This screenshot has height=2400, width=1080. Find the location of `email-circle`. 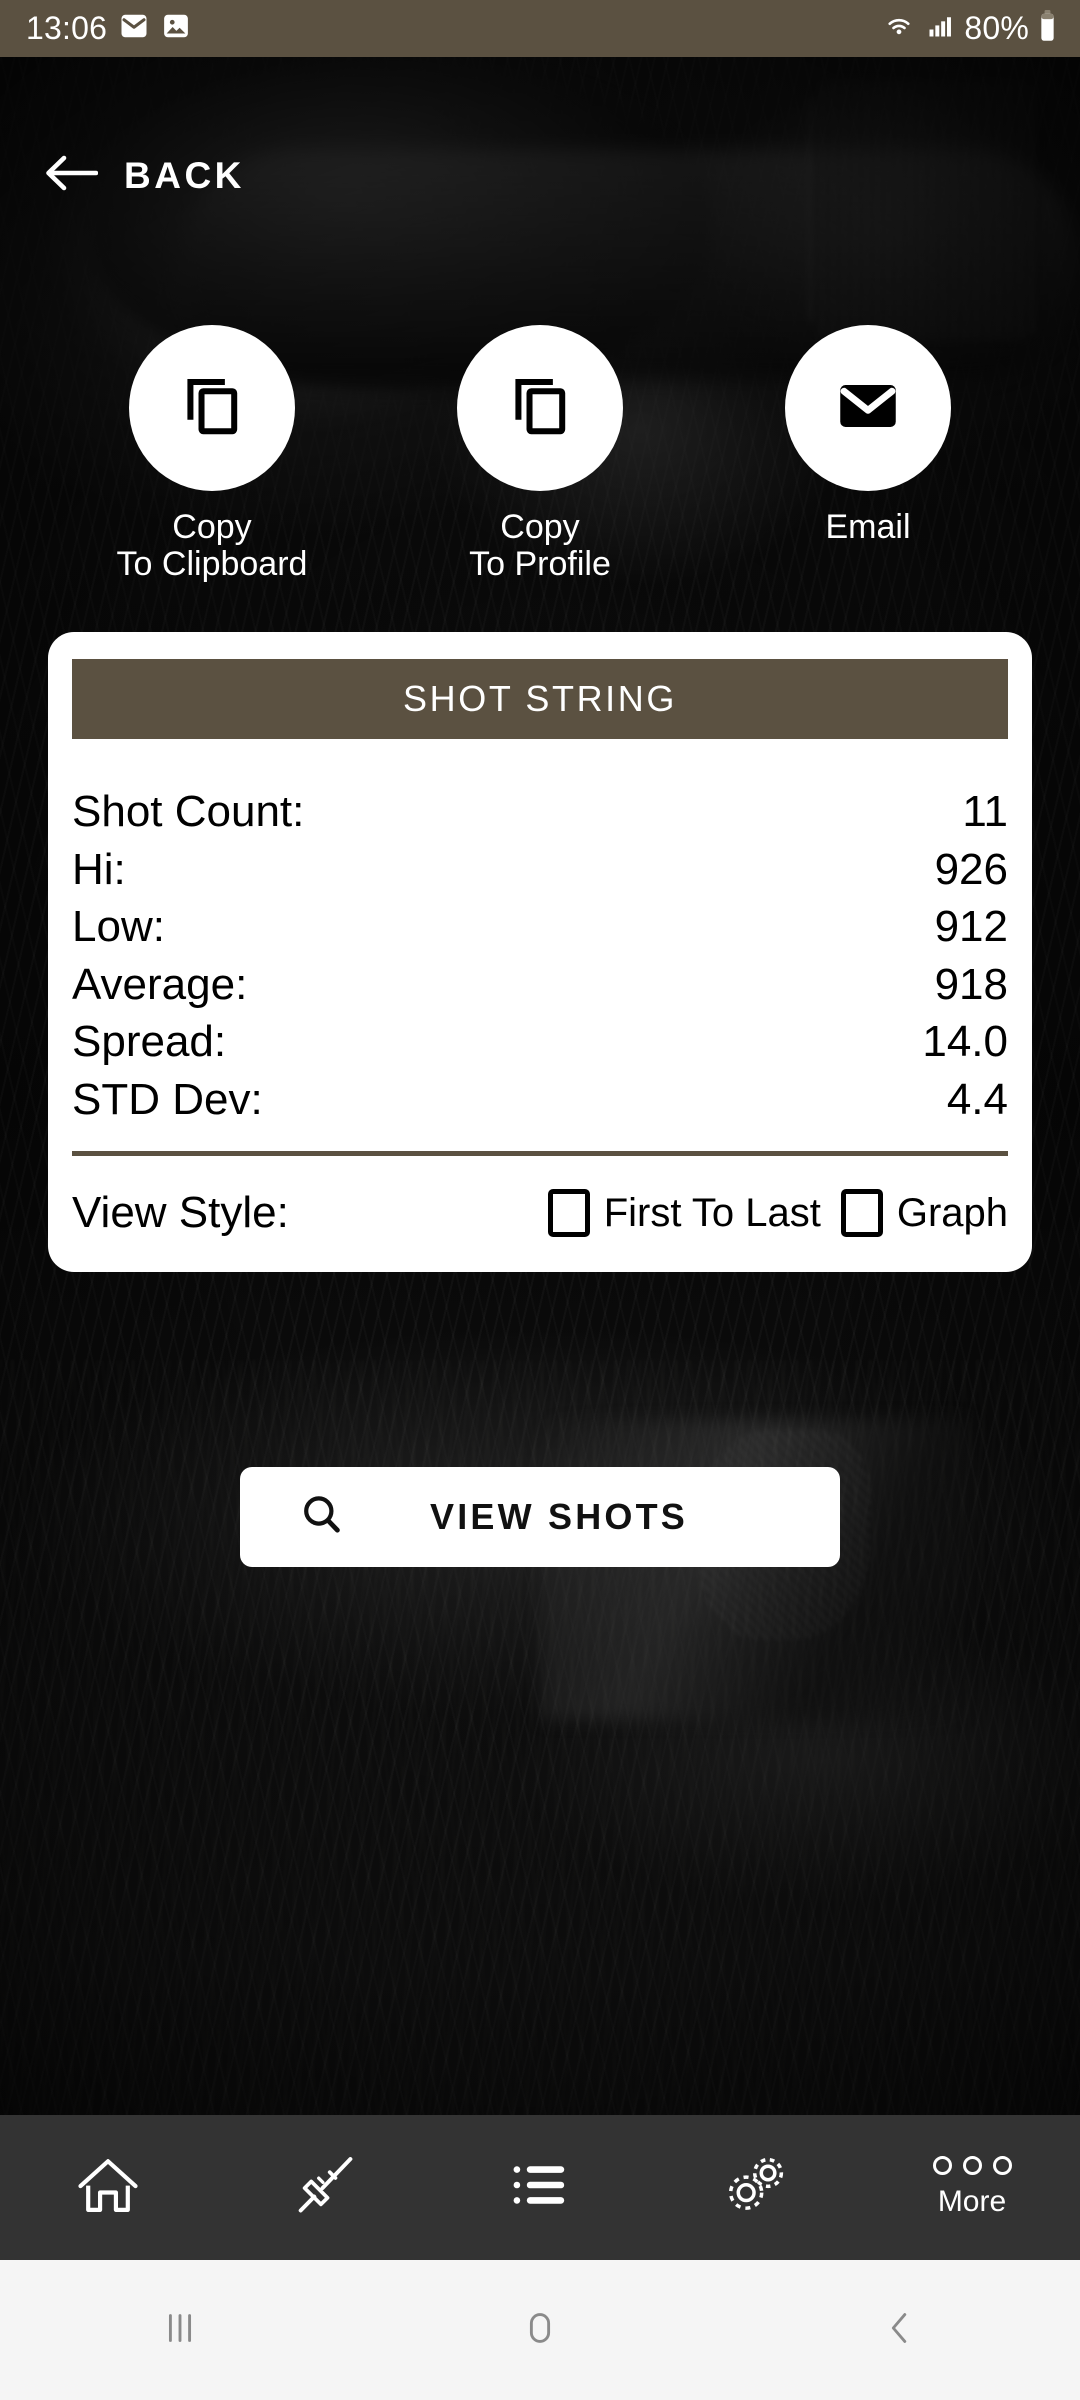

email-circle is located at coordinates (868, 408).